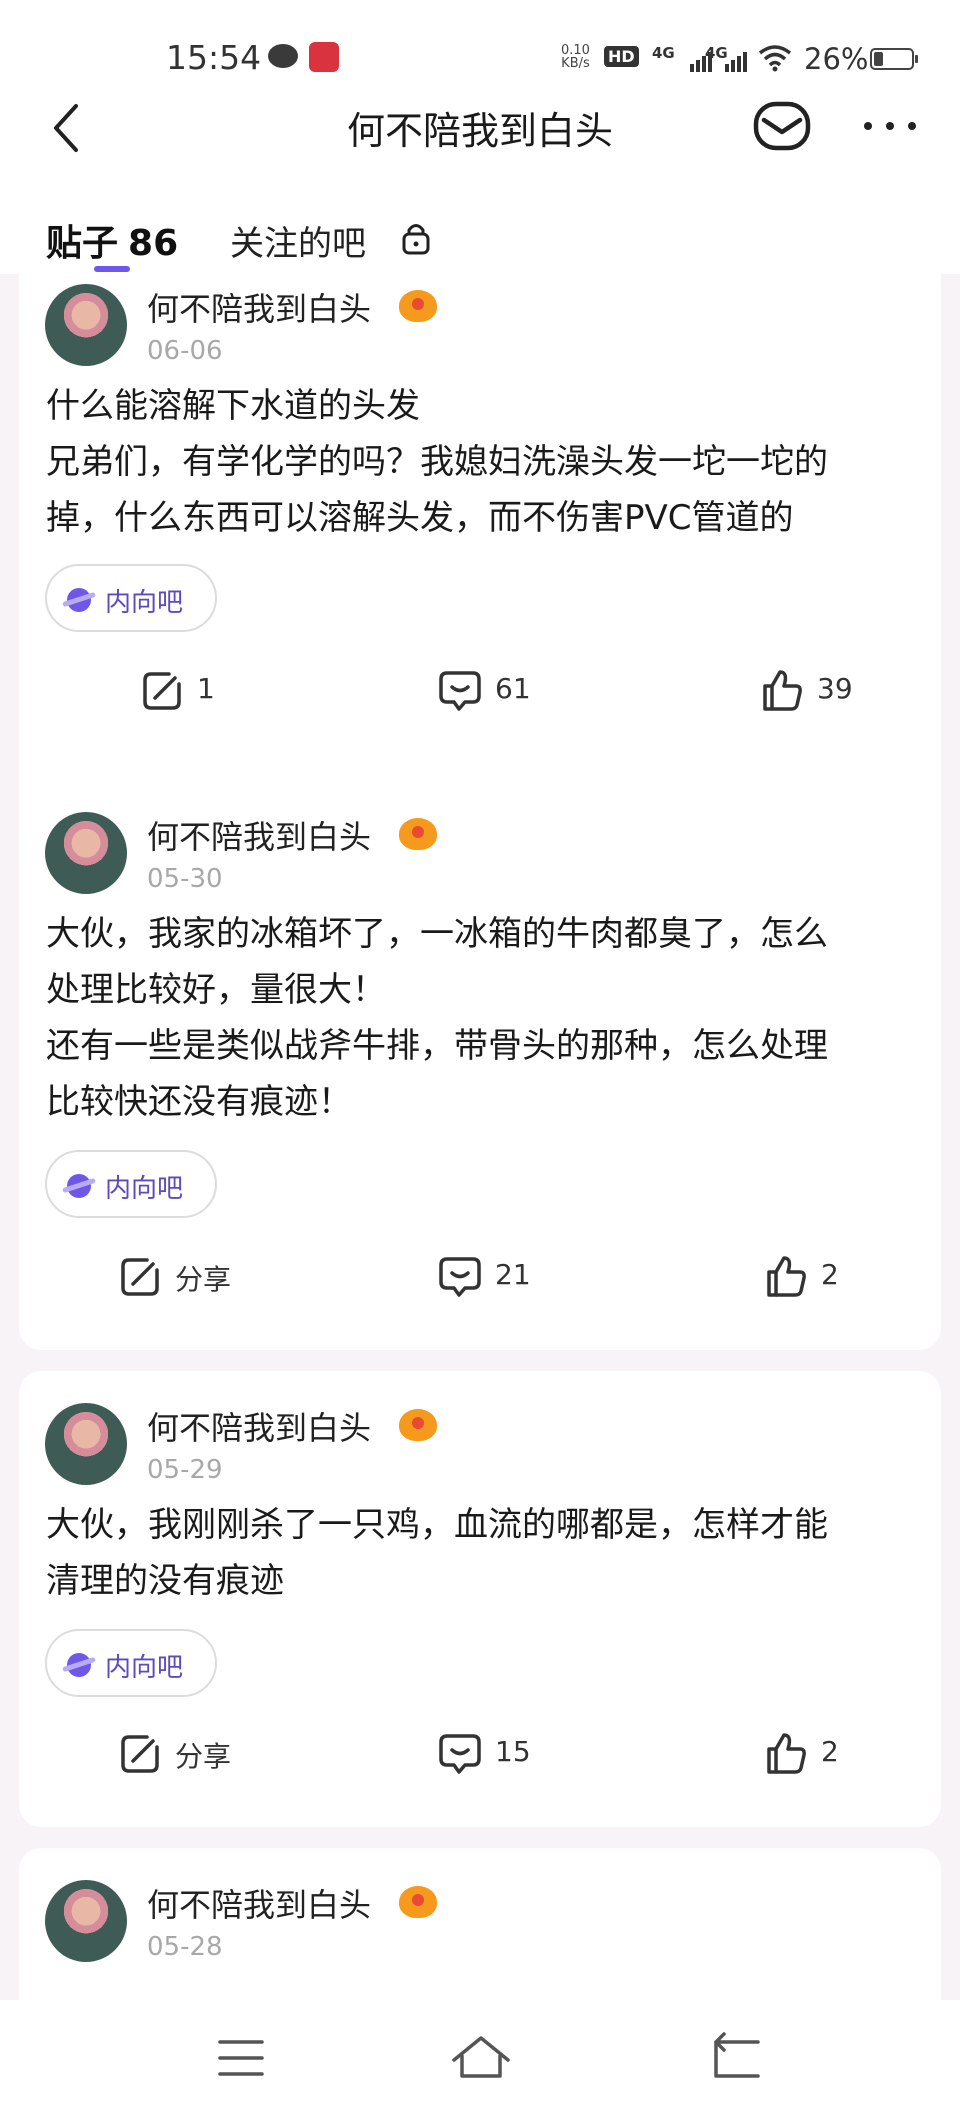 This screenshot has height=2112, width=960. I want to click on post-date: 05-29, so click(185, 1470).